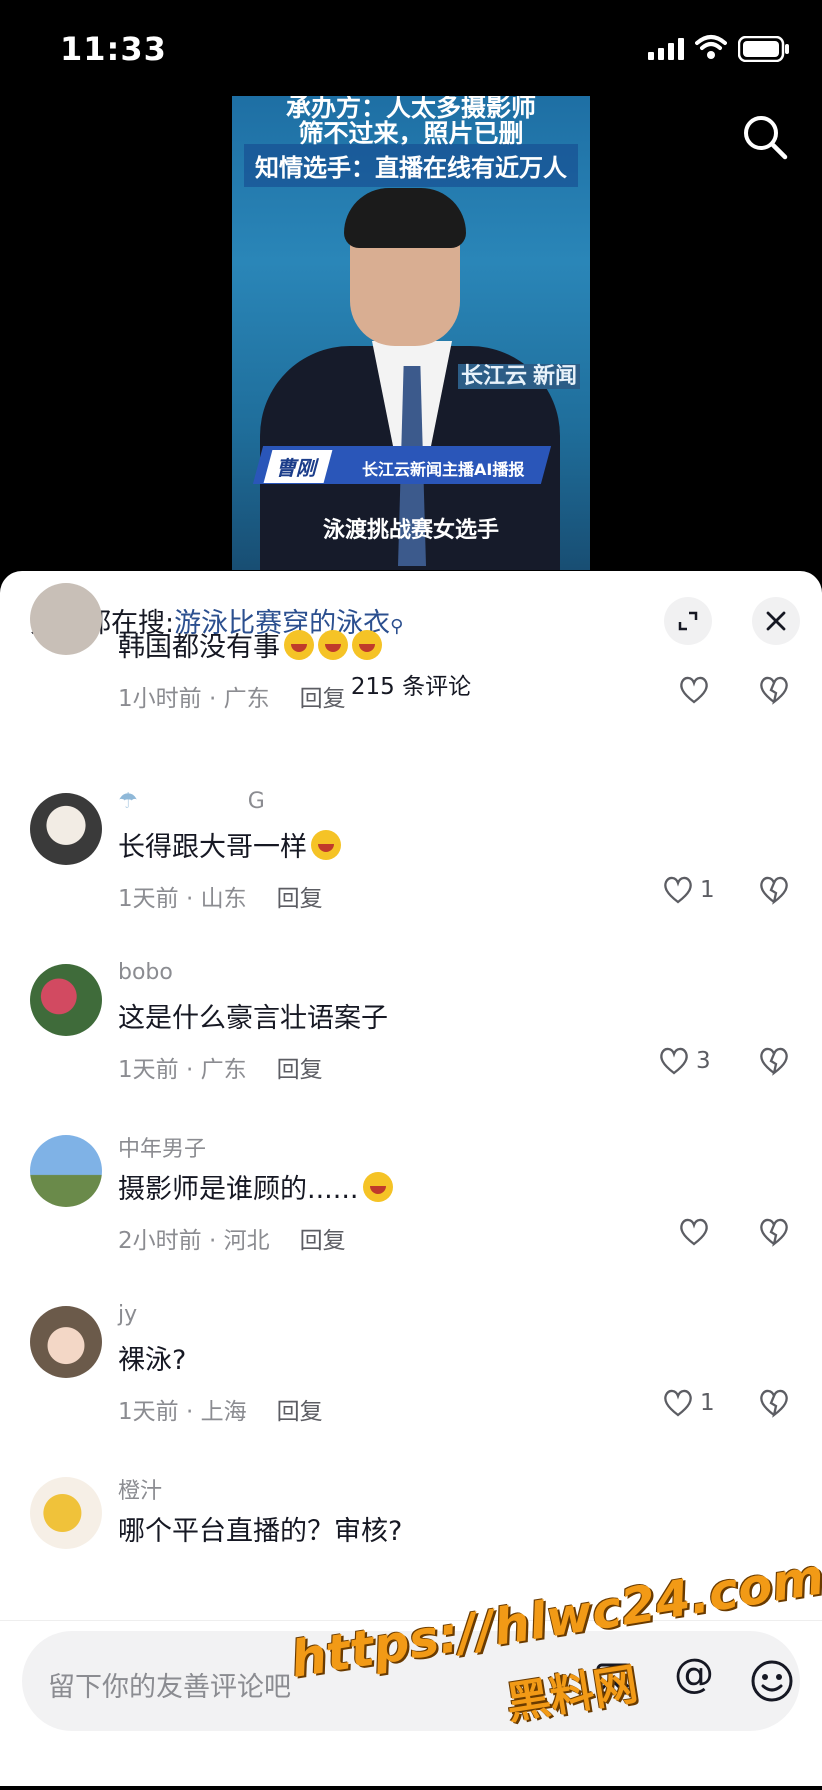  I want to click on username: 中年男子, so click(162, 1147).